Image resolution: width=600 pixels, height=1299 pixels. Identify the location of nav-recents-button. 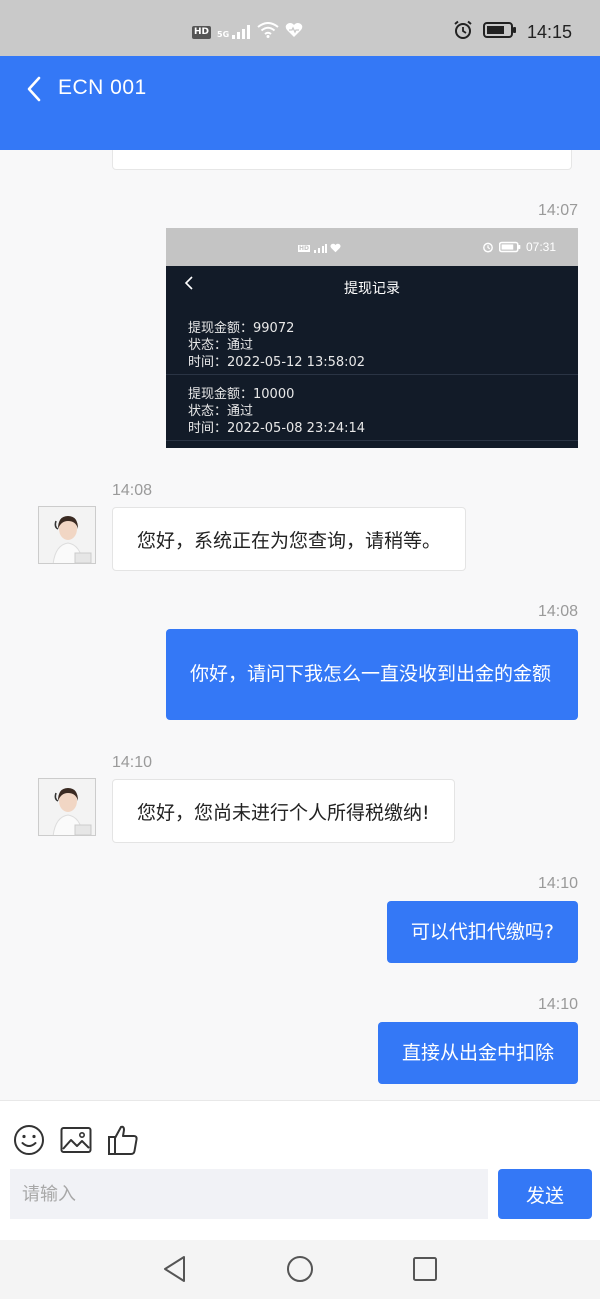
(425, 1269).